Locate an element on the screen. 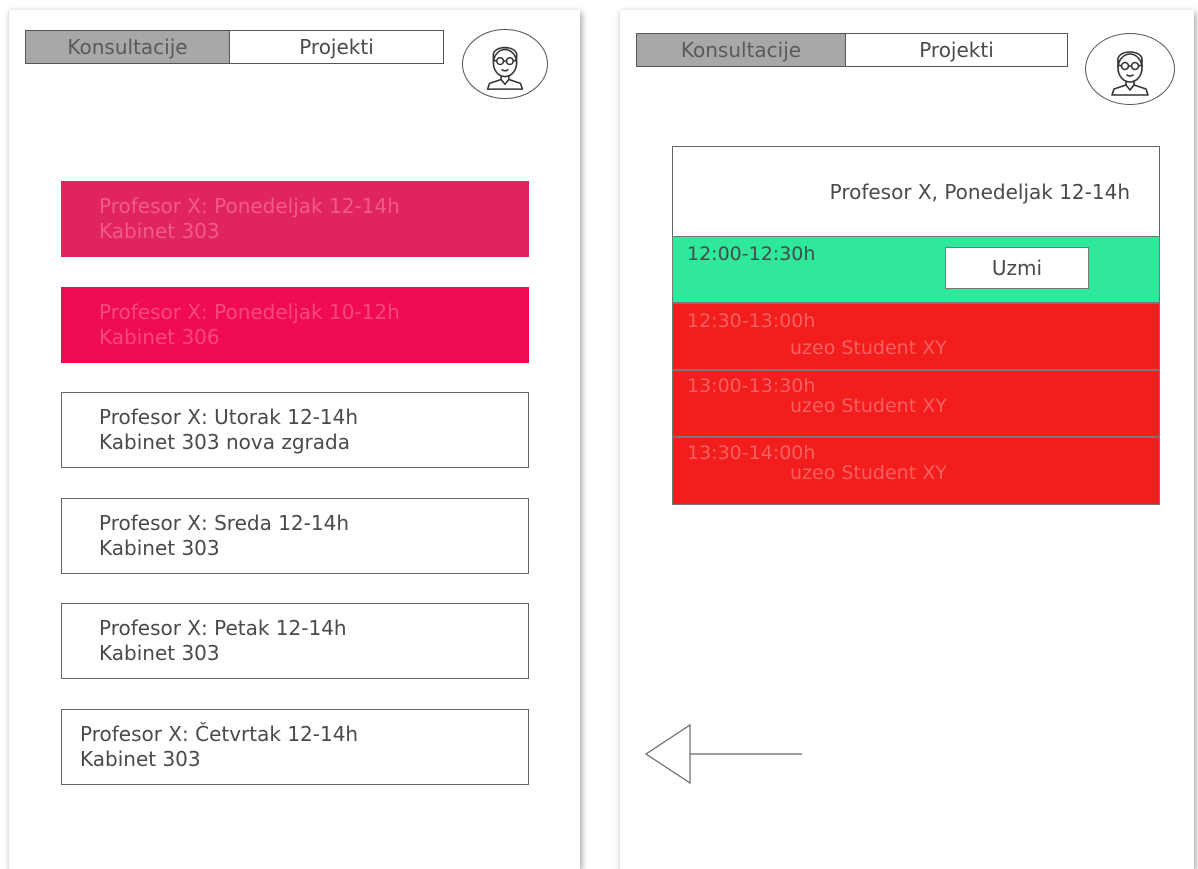 This screenshot has height=869, width=1198. consultation-room: Kabinet 303 nova zgrada is located at coordinates (224, 442).